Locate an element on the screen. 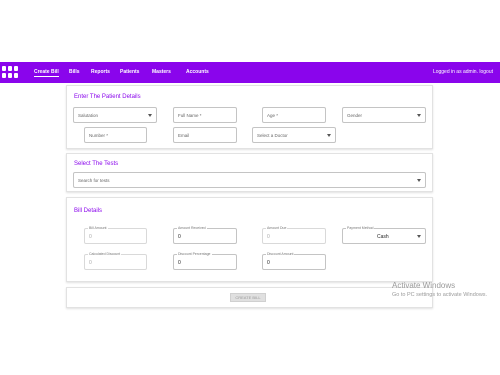 Image resolution: width=500 pixels, height=375 pixels. discount-amount-label: Discount Amount is located at coordinates (280, 254).